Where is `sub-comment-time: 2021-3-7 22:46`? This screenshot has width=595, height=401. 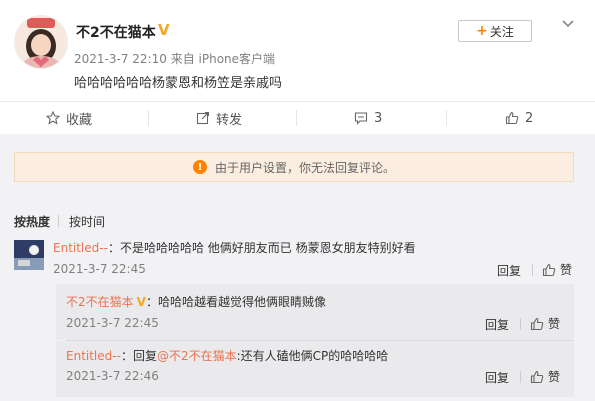
sub-comment-time: 2021-3-7 22:46 is located at coordinates (112, 376).